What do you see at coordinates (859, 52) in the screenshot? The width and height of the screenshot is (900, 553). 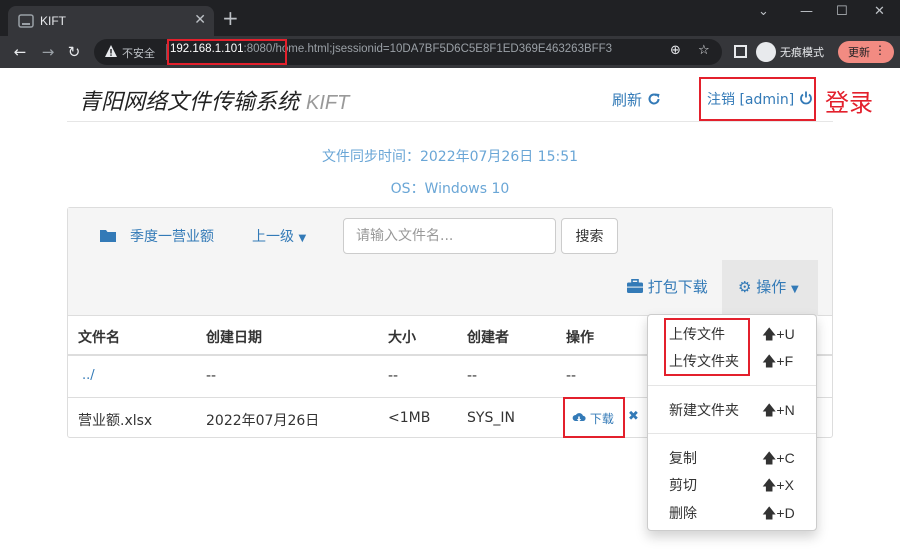 I see `update-label: 更新` at bounding box center [859, 52].